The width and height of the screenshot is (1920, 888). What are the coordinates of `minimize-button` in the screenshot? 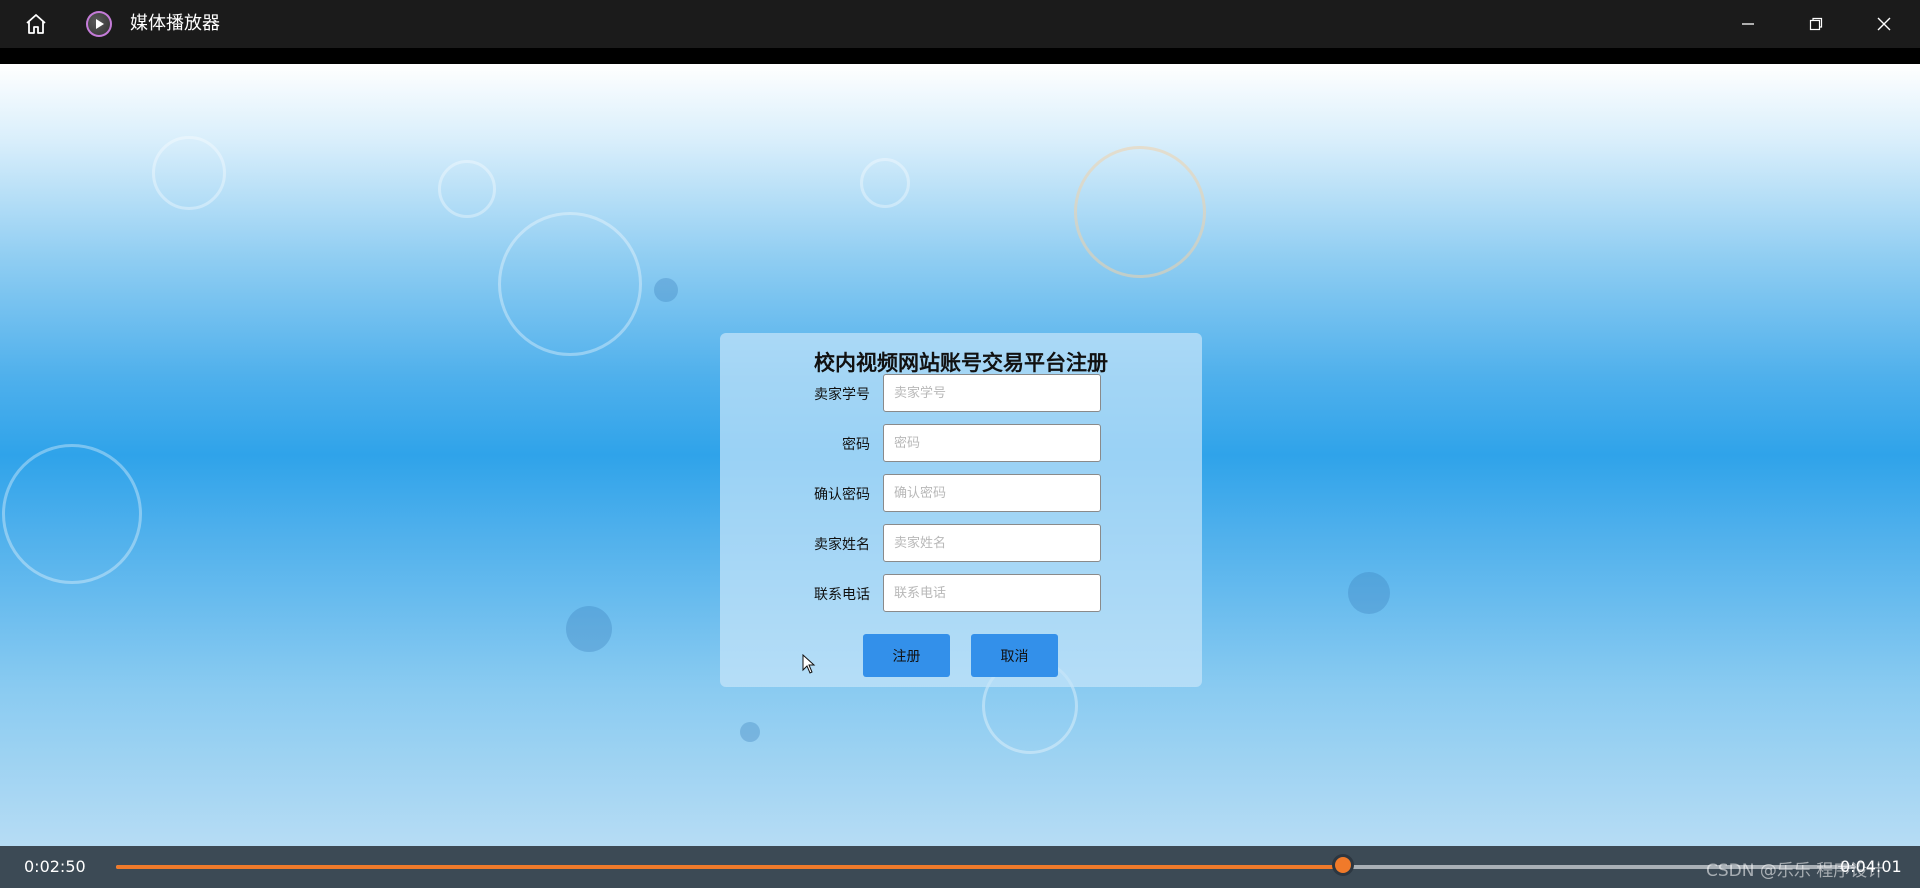 It's located at (1748, 24).